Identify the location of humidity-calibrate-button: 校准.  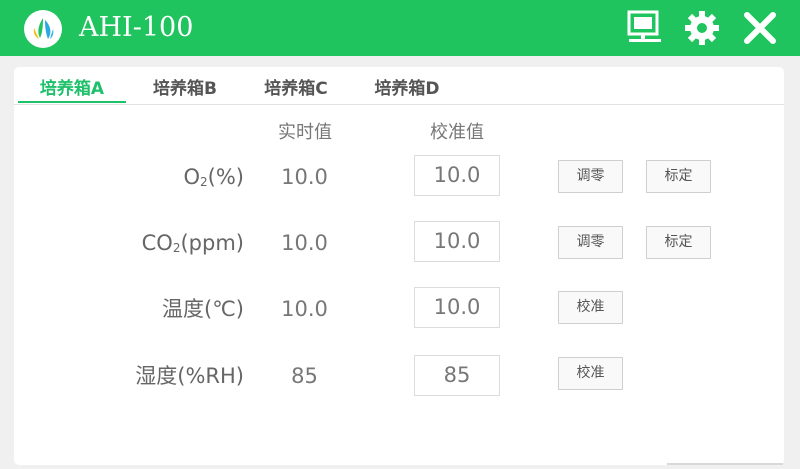
(590, 373).